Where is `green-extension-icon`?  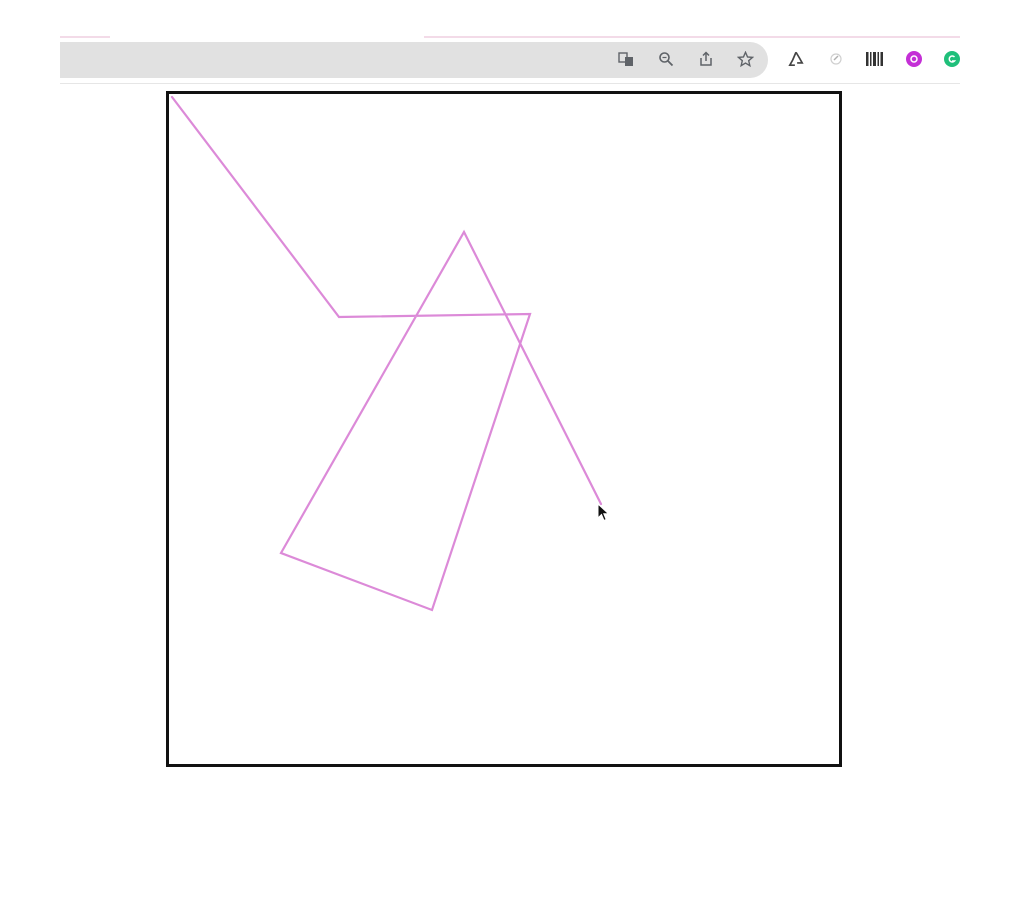
green-extension-icon is located at coordinates (952, 59).